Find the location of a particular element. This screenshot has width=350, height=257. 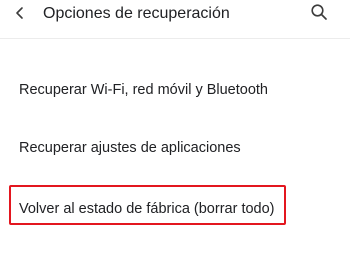

chevron-left-icon is located at coordinates (20, 15).